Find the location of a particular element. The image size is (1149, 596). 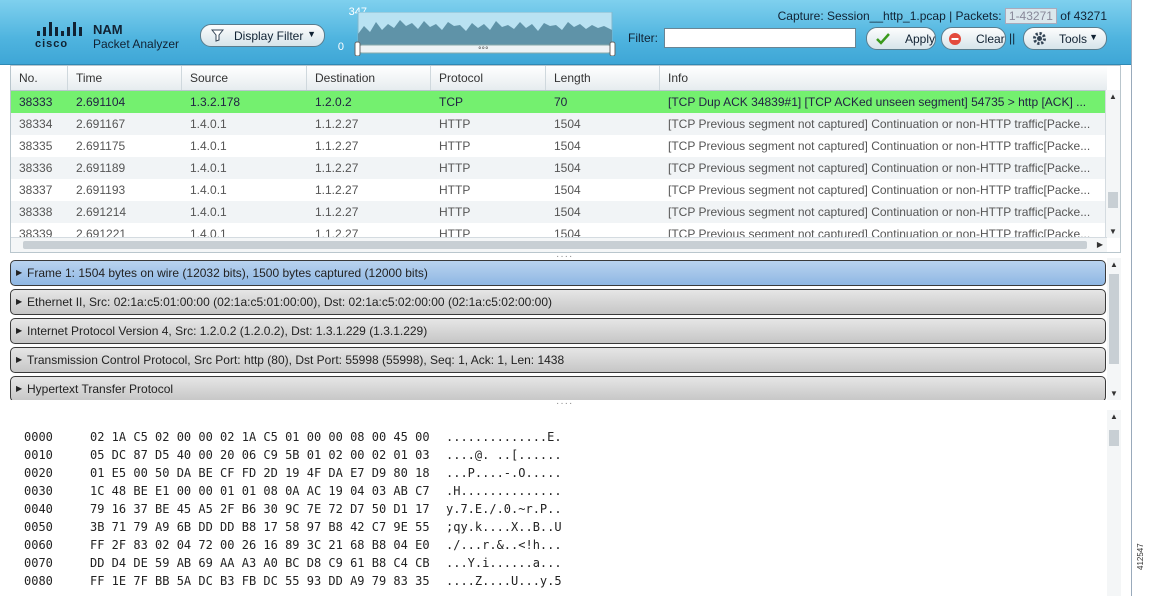

cell-no: 38335 is located at coordinates (36, 146).